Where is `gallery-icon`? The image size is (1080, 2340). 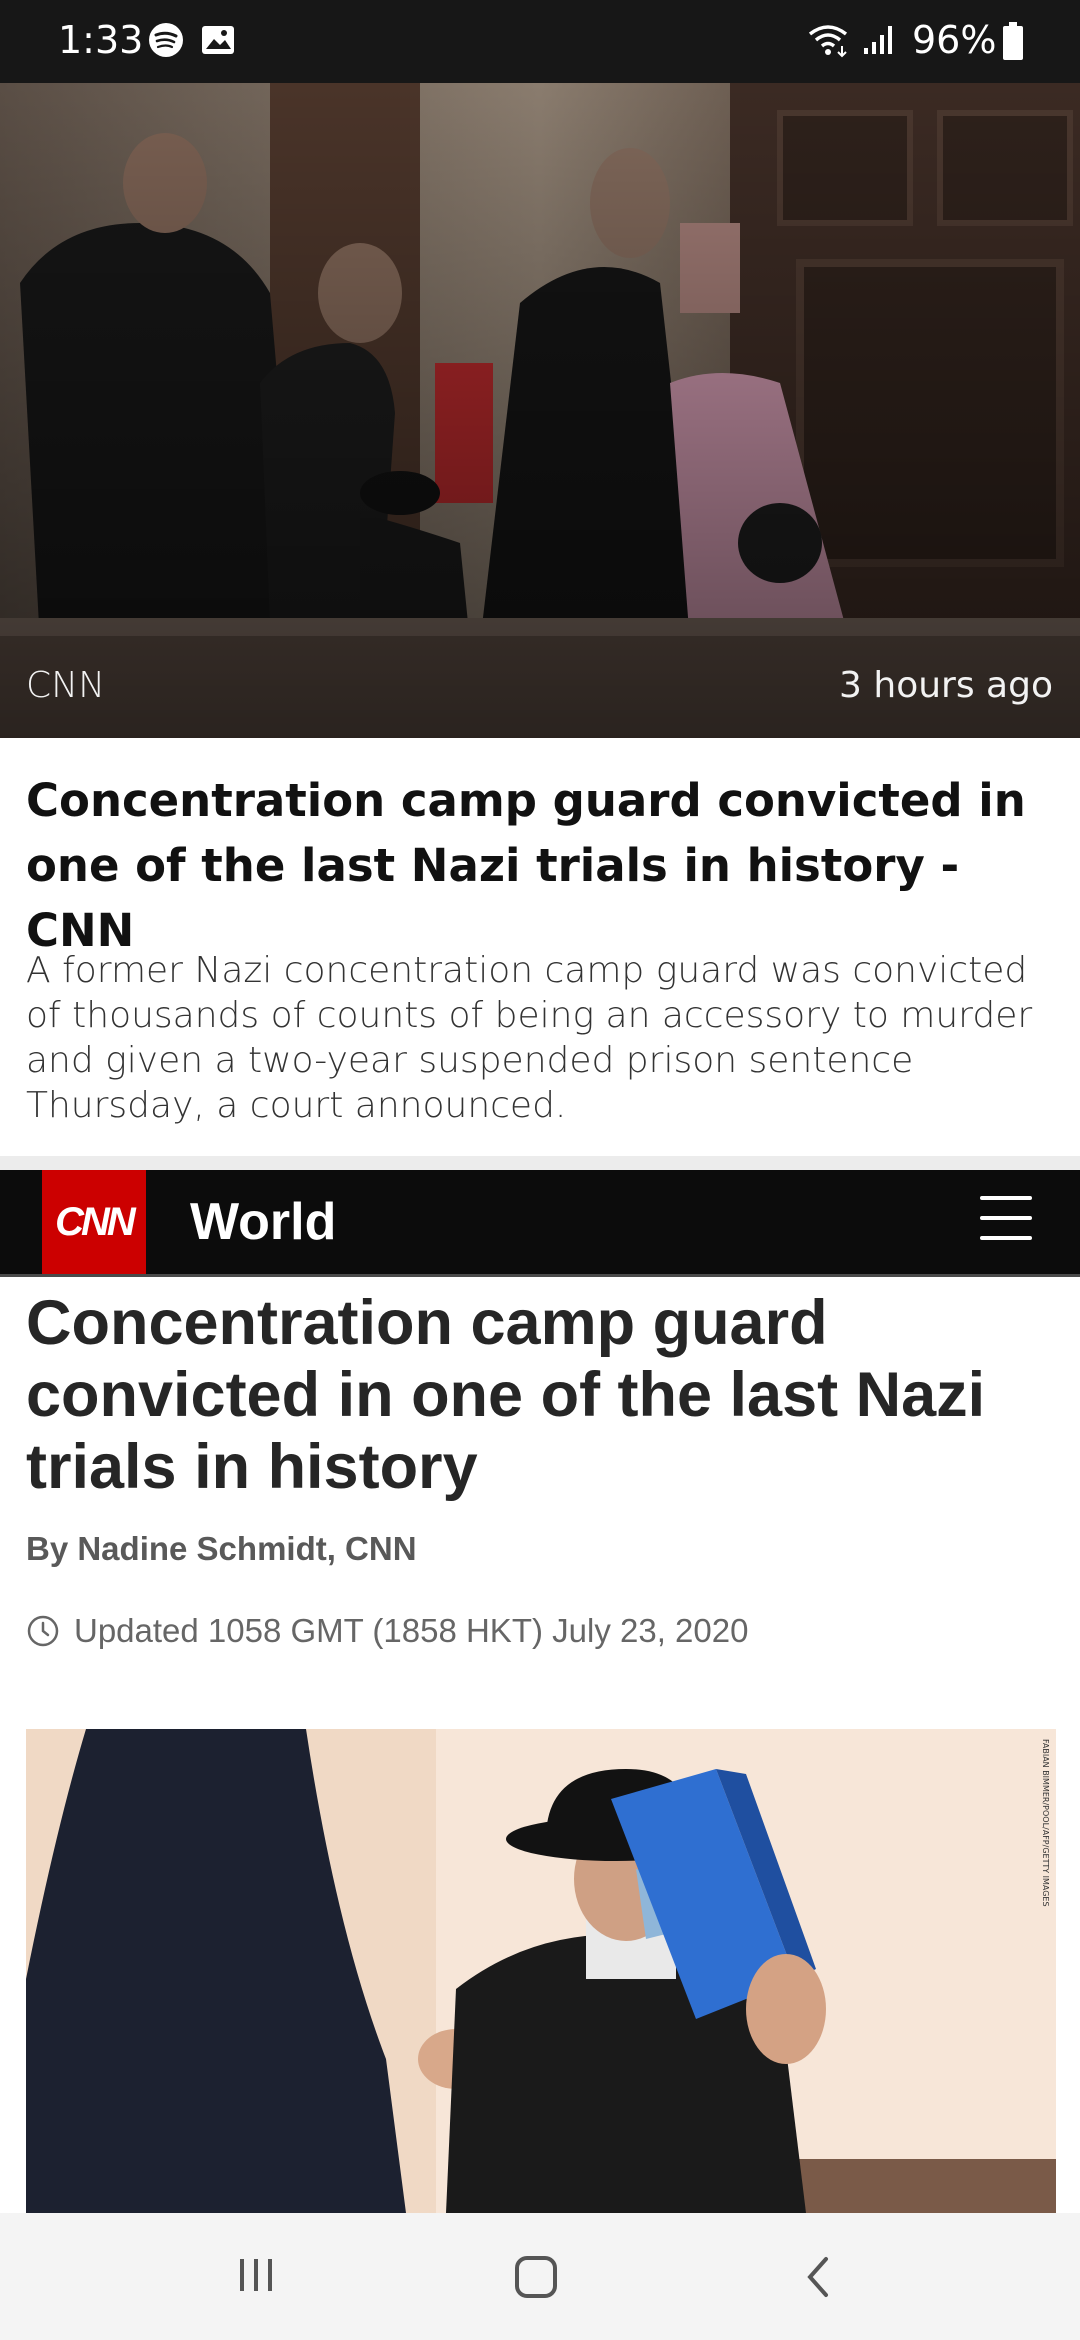 gallery-icon is located at coordinates (218, 40).